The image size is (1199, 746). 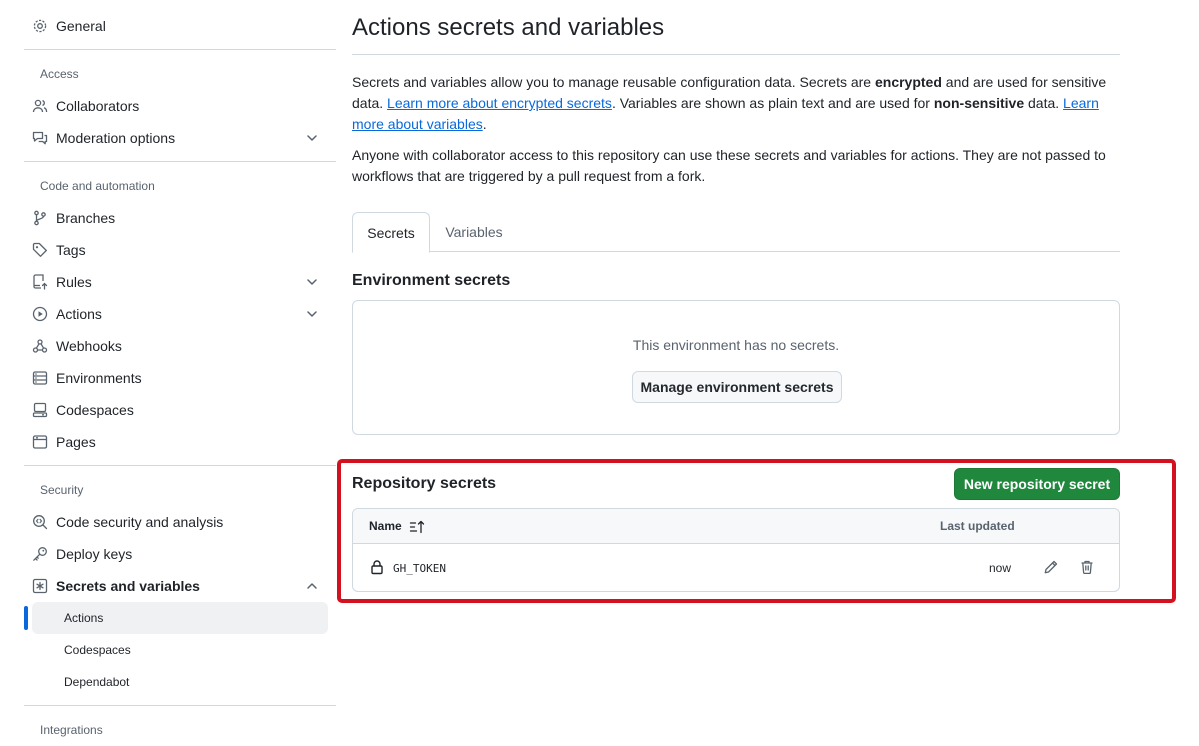 What do you see at coordinates (431, 280) in the screenshot?
I see `environment-secrets-heading: Environment secrets` at bounding box center [431, 280].